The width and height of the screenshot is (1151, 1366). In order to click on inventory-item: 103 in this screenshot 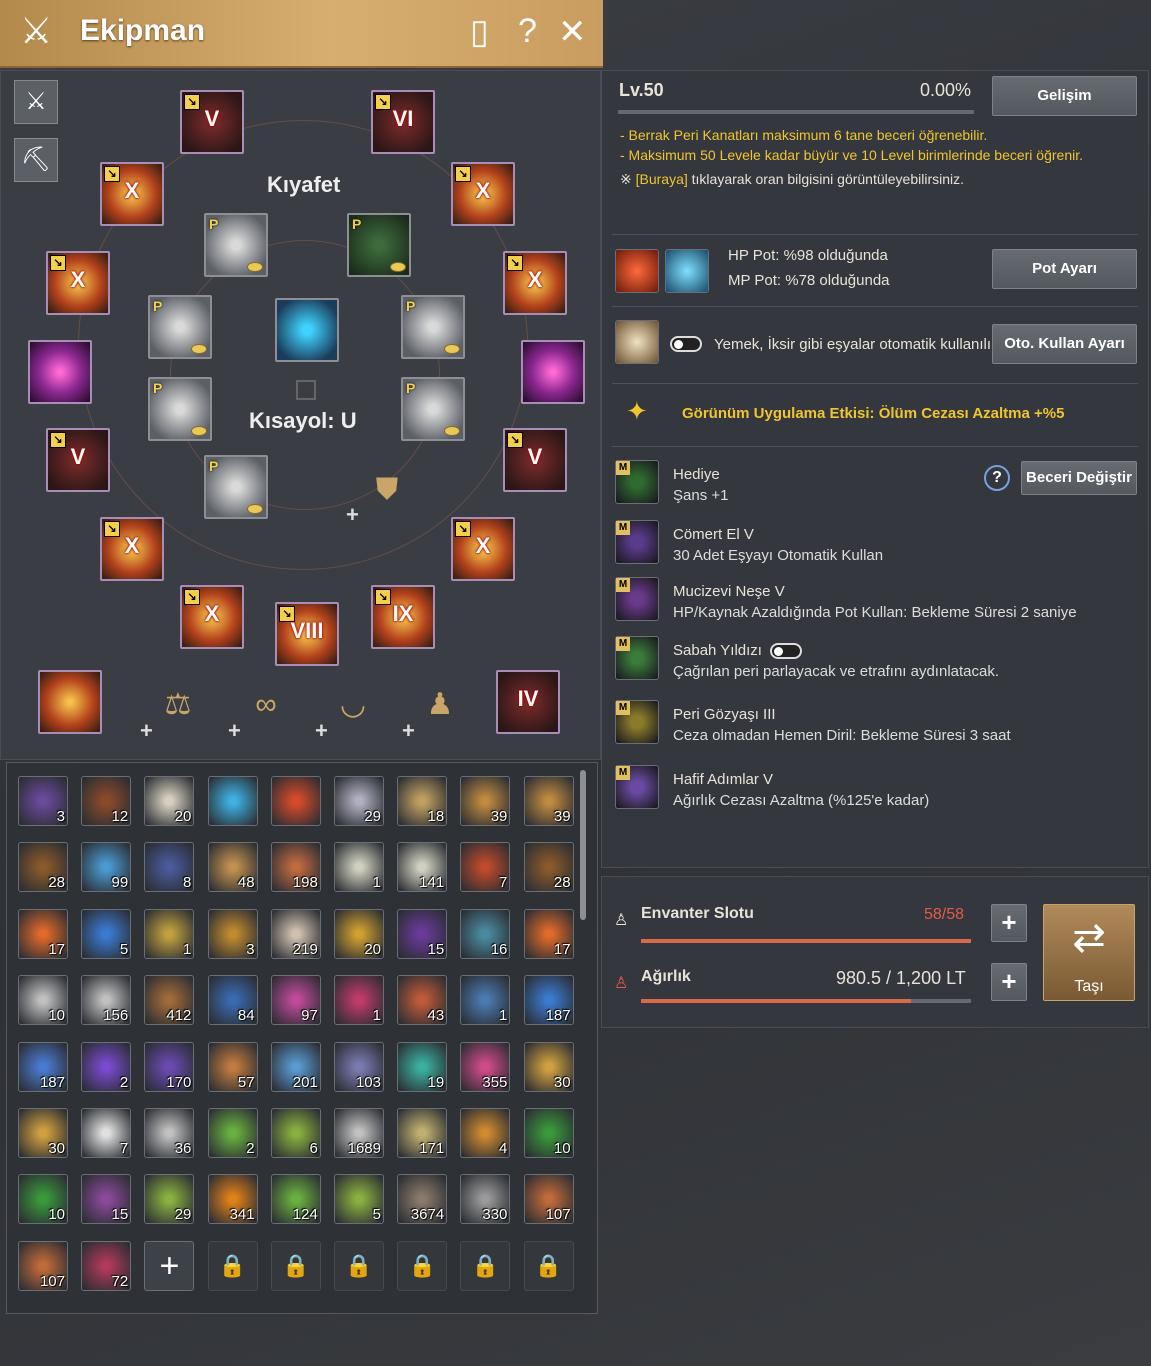, I will do `click(359, 1066)`.